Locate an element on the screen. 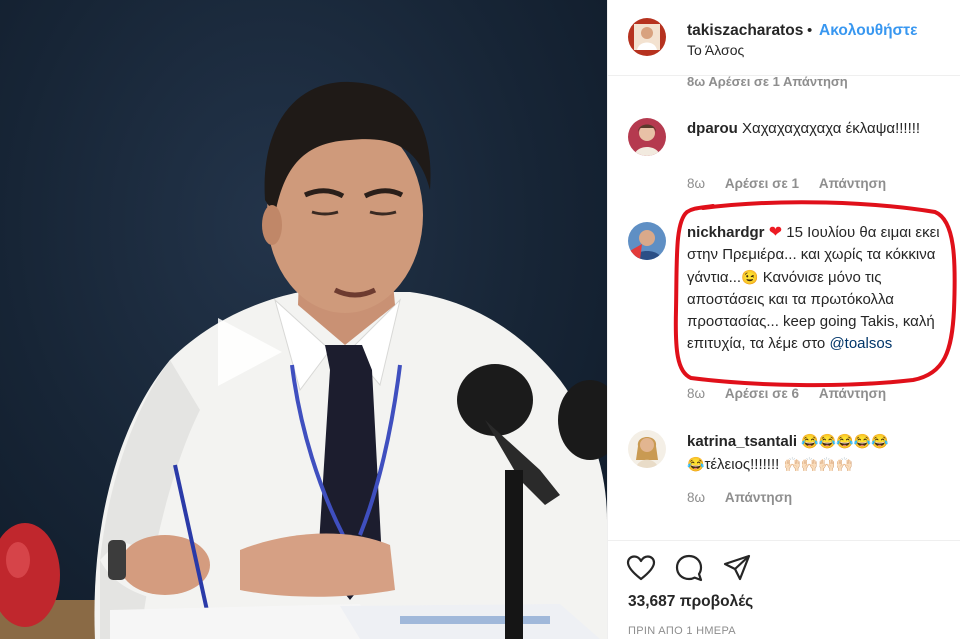  laughing-emoji-icons: 😂😂😂😂😂 is located at coordinates (845, 441).